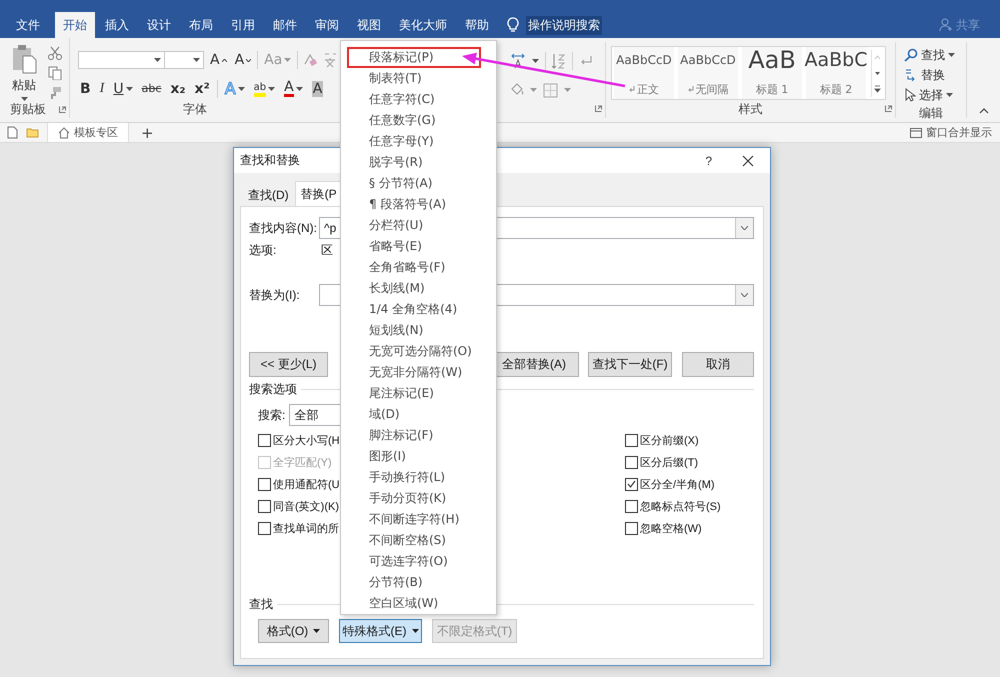 The width and height of the screenshot is (1000, 677). I want to click on checkbox-label: 同音(英文)(K), so click(306, 506).